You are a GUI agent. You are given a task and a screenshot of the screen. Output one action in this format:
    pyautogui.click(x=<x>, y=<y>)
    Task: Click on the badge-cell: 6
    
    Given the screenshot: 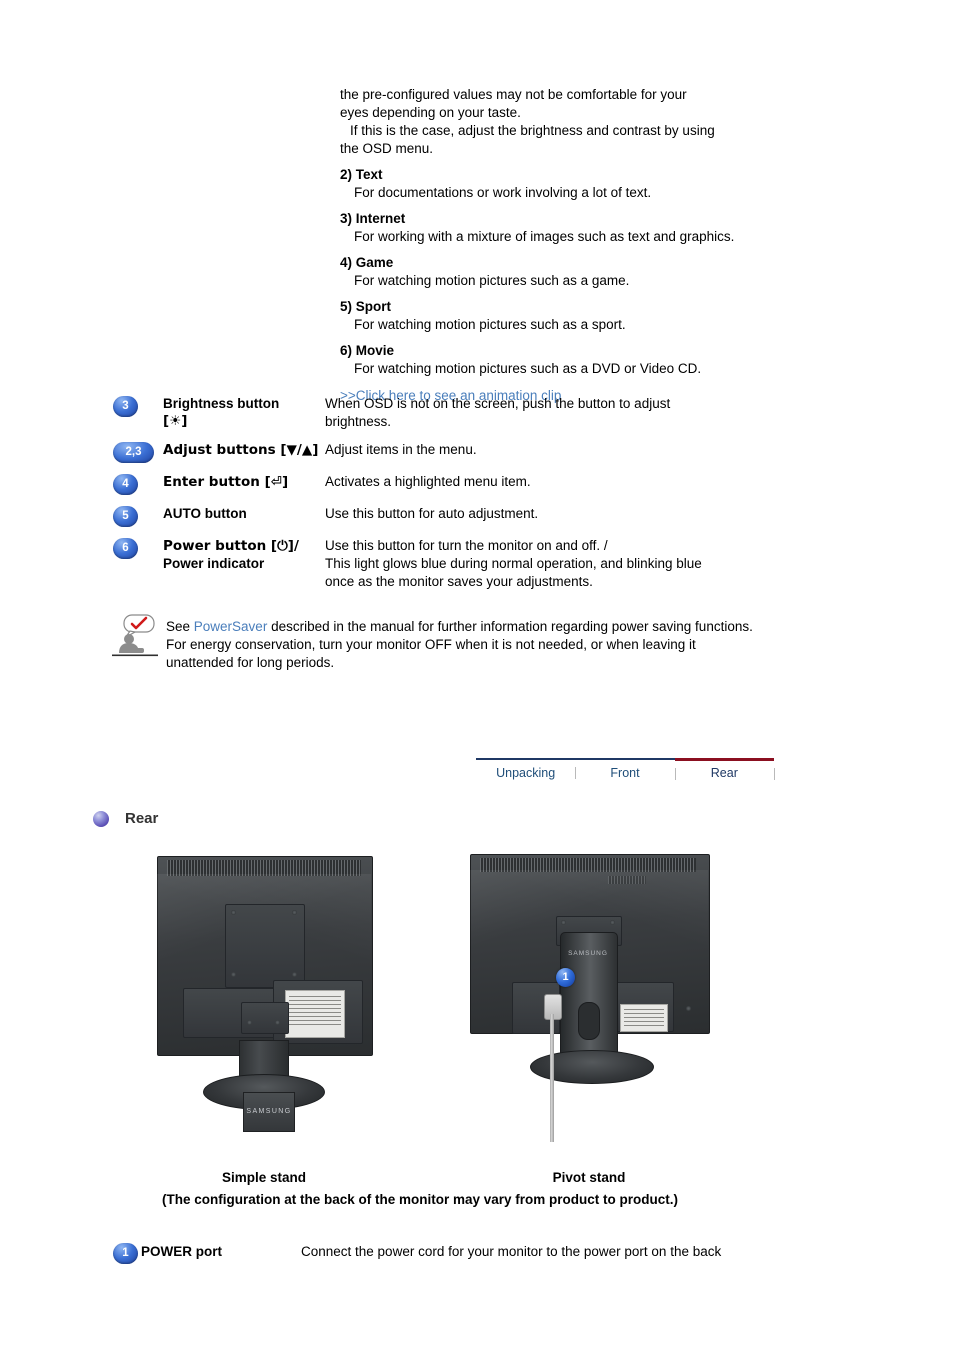 What is the action you would take?
    pyautogui.click(x=138, y=548)
    